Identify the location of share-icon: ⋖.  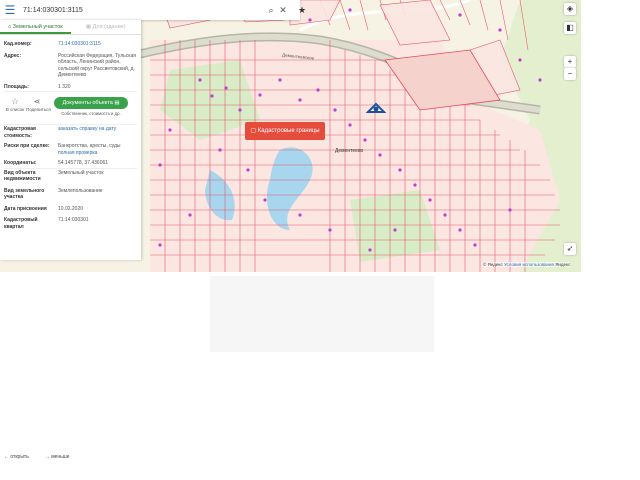
(37, 101).